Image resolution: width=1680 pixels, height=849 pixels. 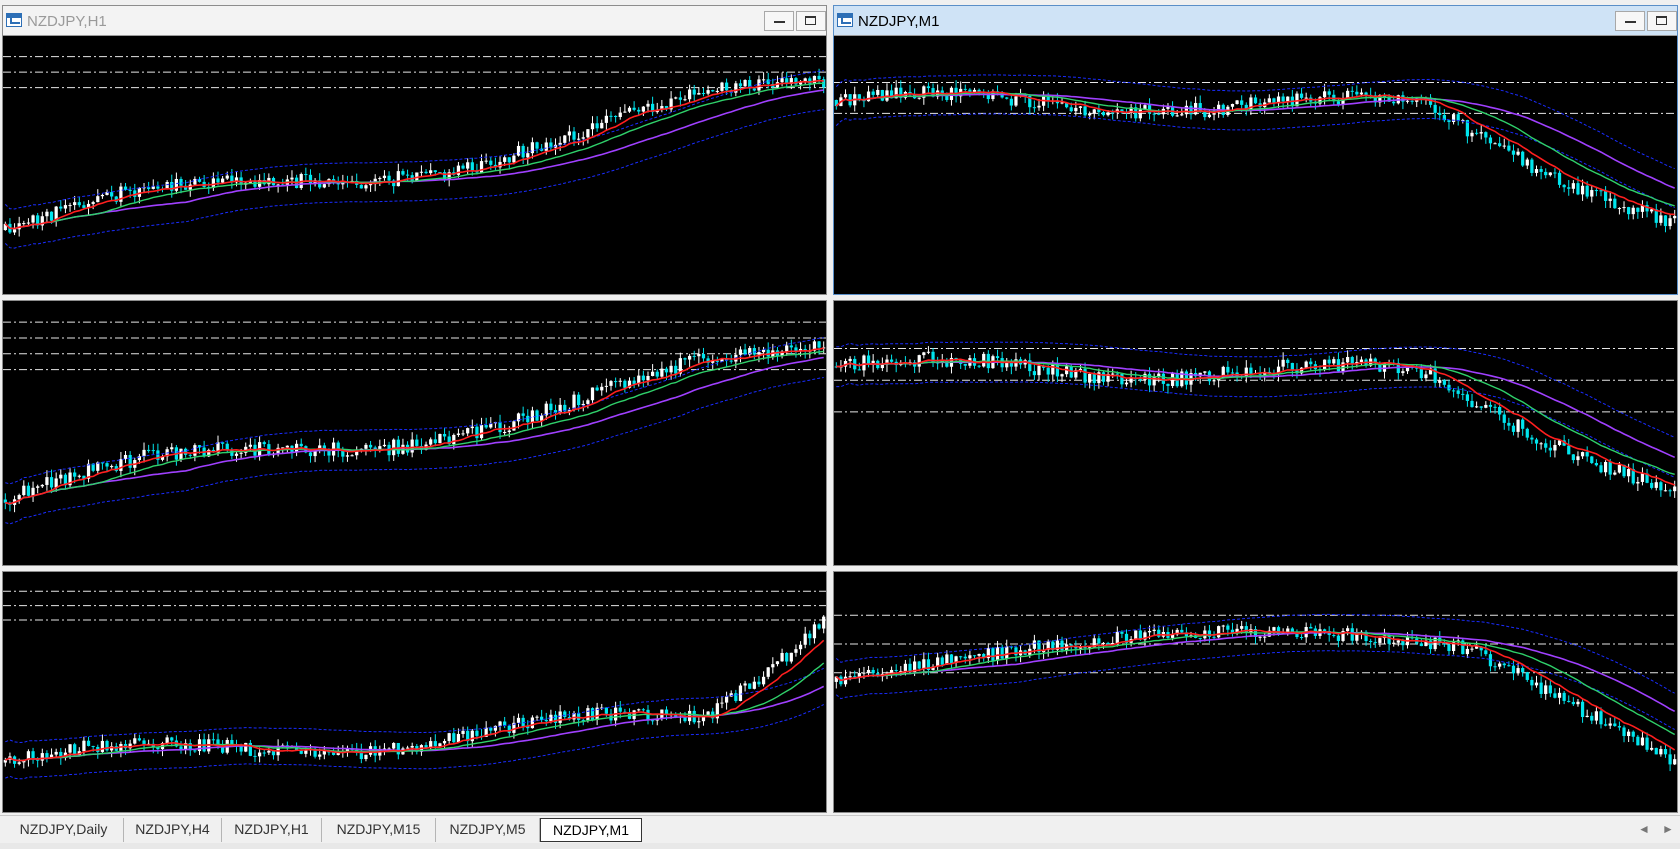 I want to click on tab-nzdjpy-m15: NZDJPY,M15, so click(x=379, y=830).